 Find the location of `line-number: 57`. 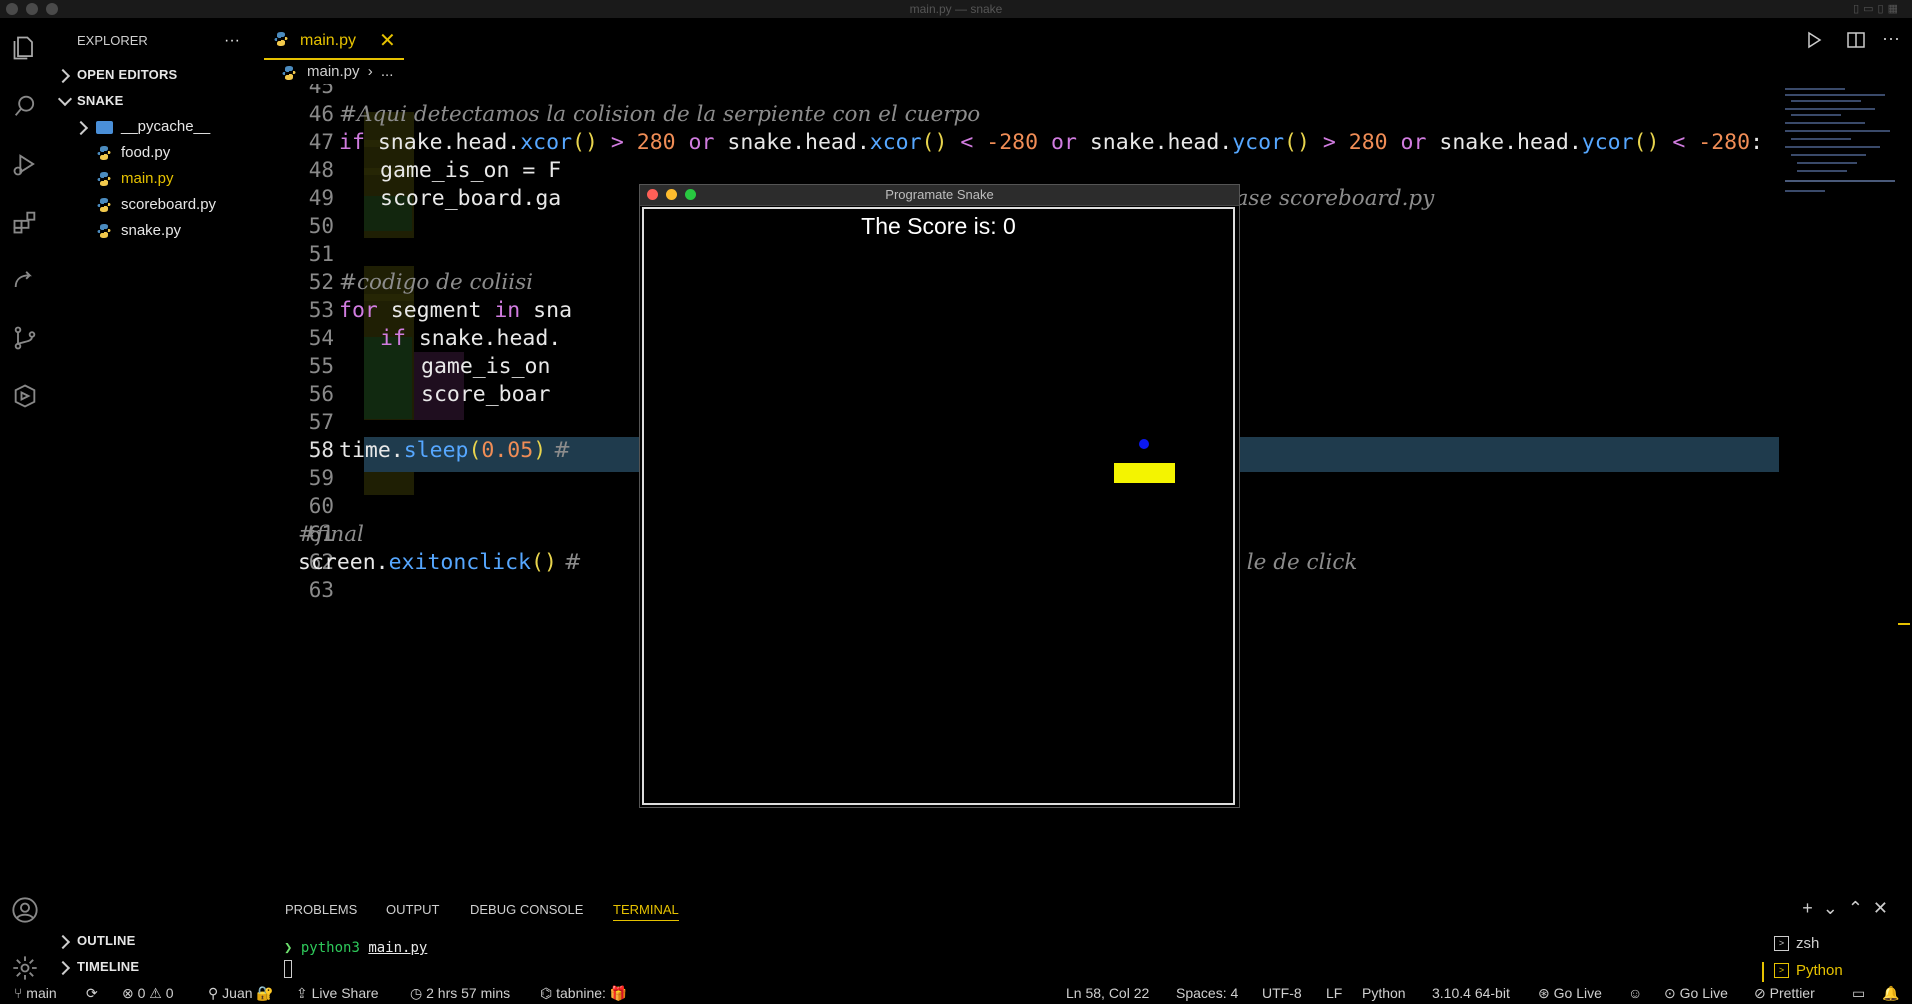

line-number: 57 is located at coordinates (321, 422).